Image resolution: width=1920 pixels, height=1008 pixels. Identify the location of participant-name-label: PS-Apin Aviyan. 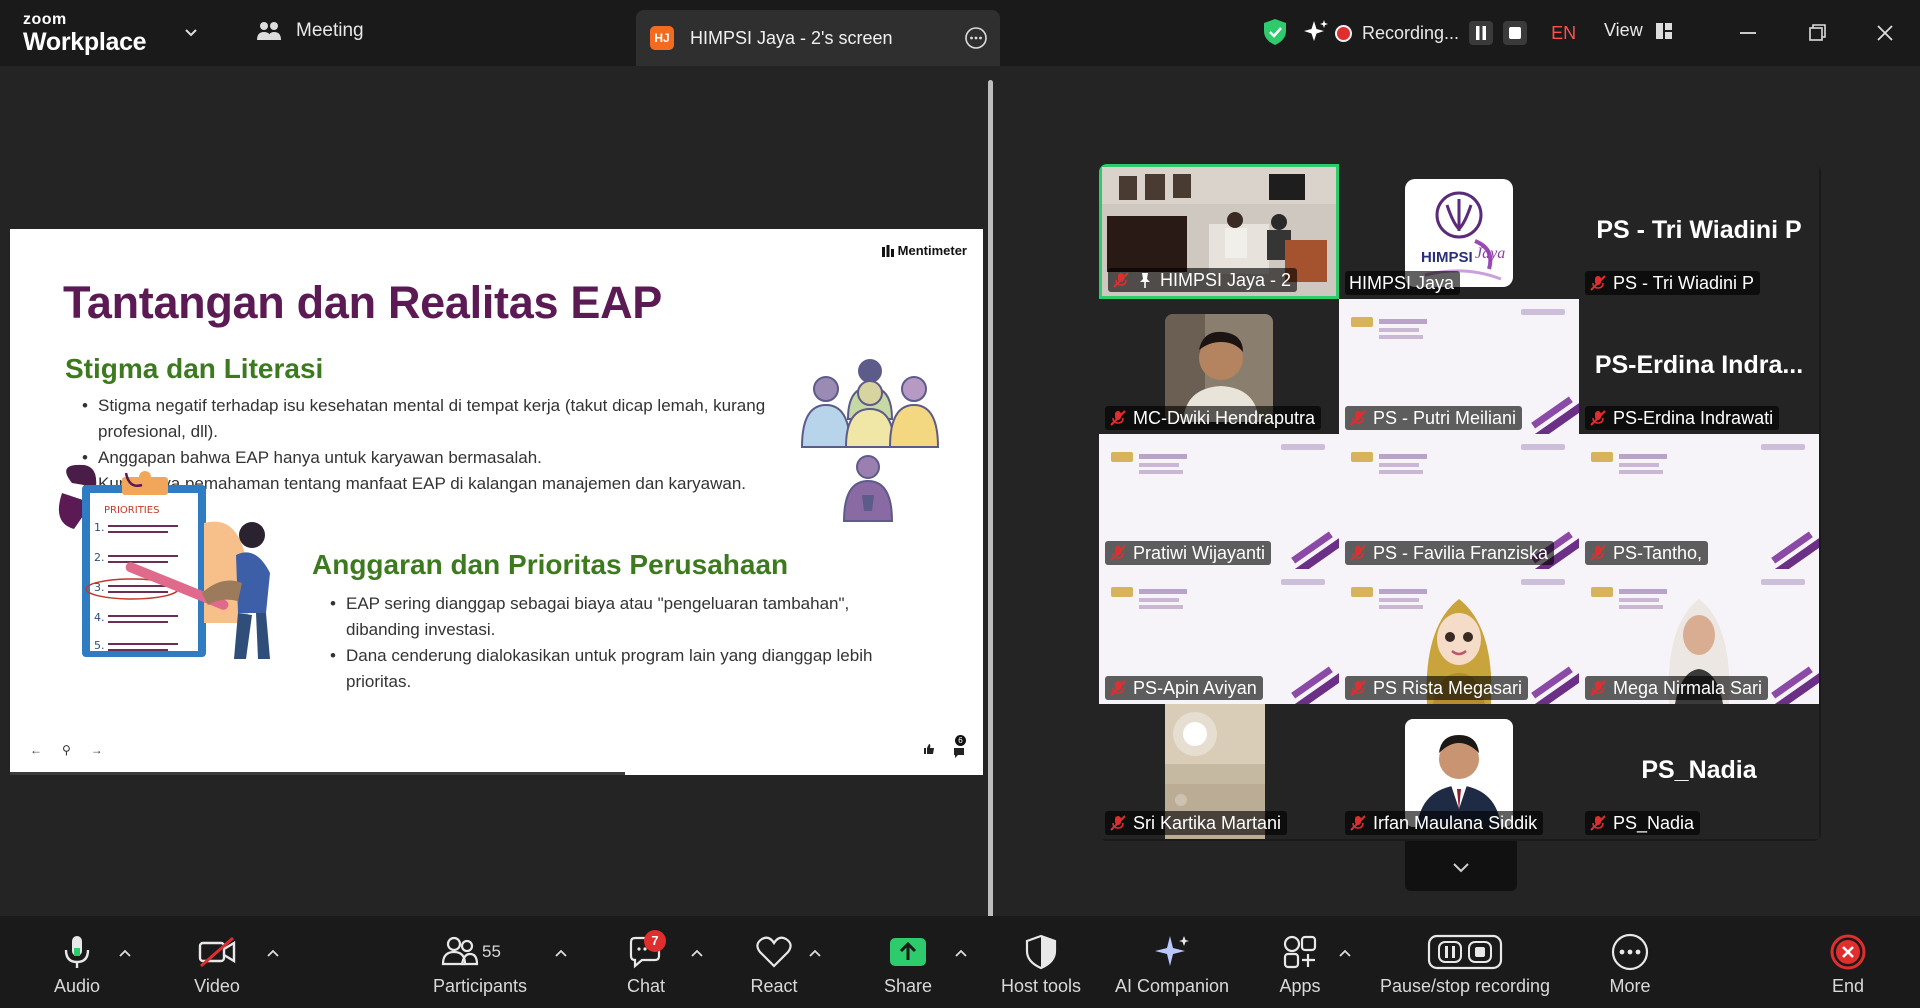
(1195, 687).